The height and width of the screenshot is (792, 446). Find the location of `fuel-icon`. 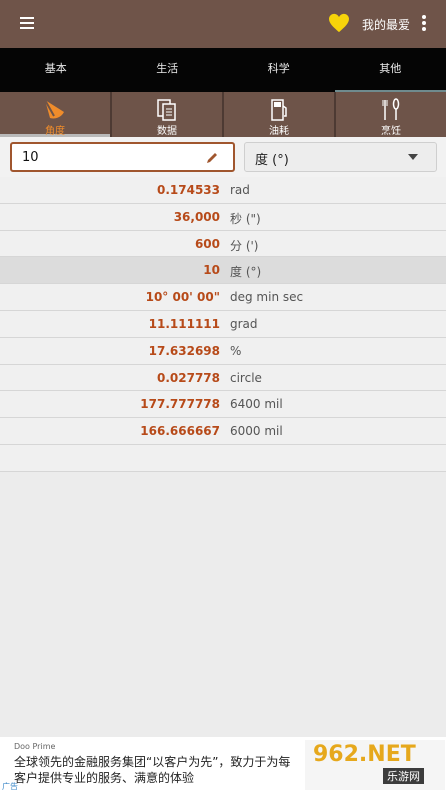

fuel-icon is located at coordinates (279, 110).